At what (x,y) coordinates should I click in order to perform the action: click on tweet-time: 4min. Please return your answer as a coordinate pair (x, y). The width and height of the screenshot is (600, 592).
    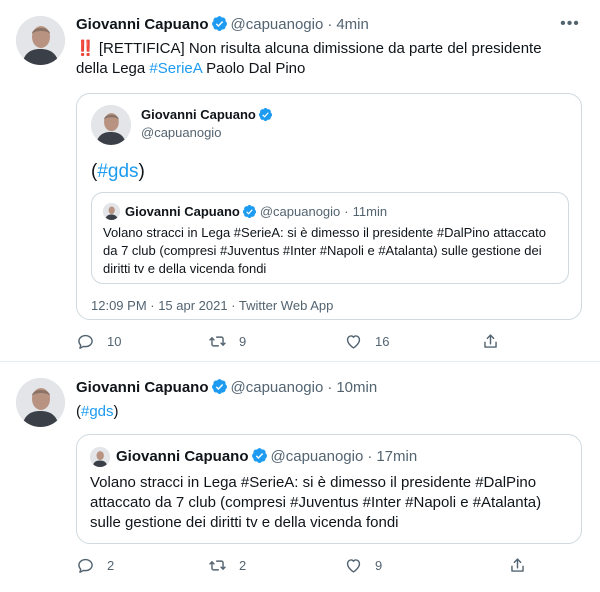
    Looking at the image, I should click on (352, 24).